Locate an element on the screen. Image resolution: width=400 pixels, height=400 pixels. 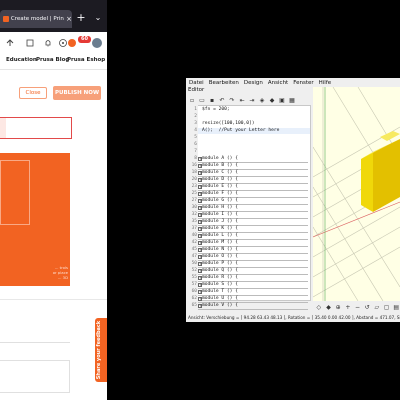
printables-favicon-icon is located at coordinates (6, 19).